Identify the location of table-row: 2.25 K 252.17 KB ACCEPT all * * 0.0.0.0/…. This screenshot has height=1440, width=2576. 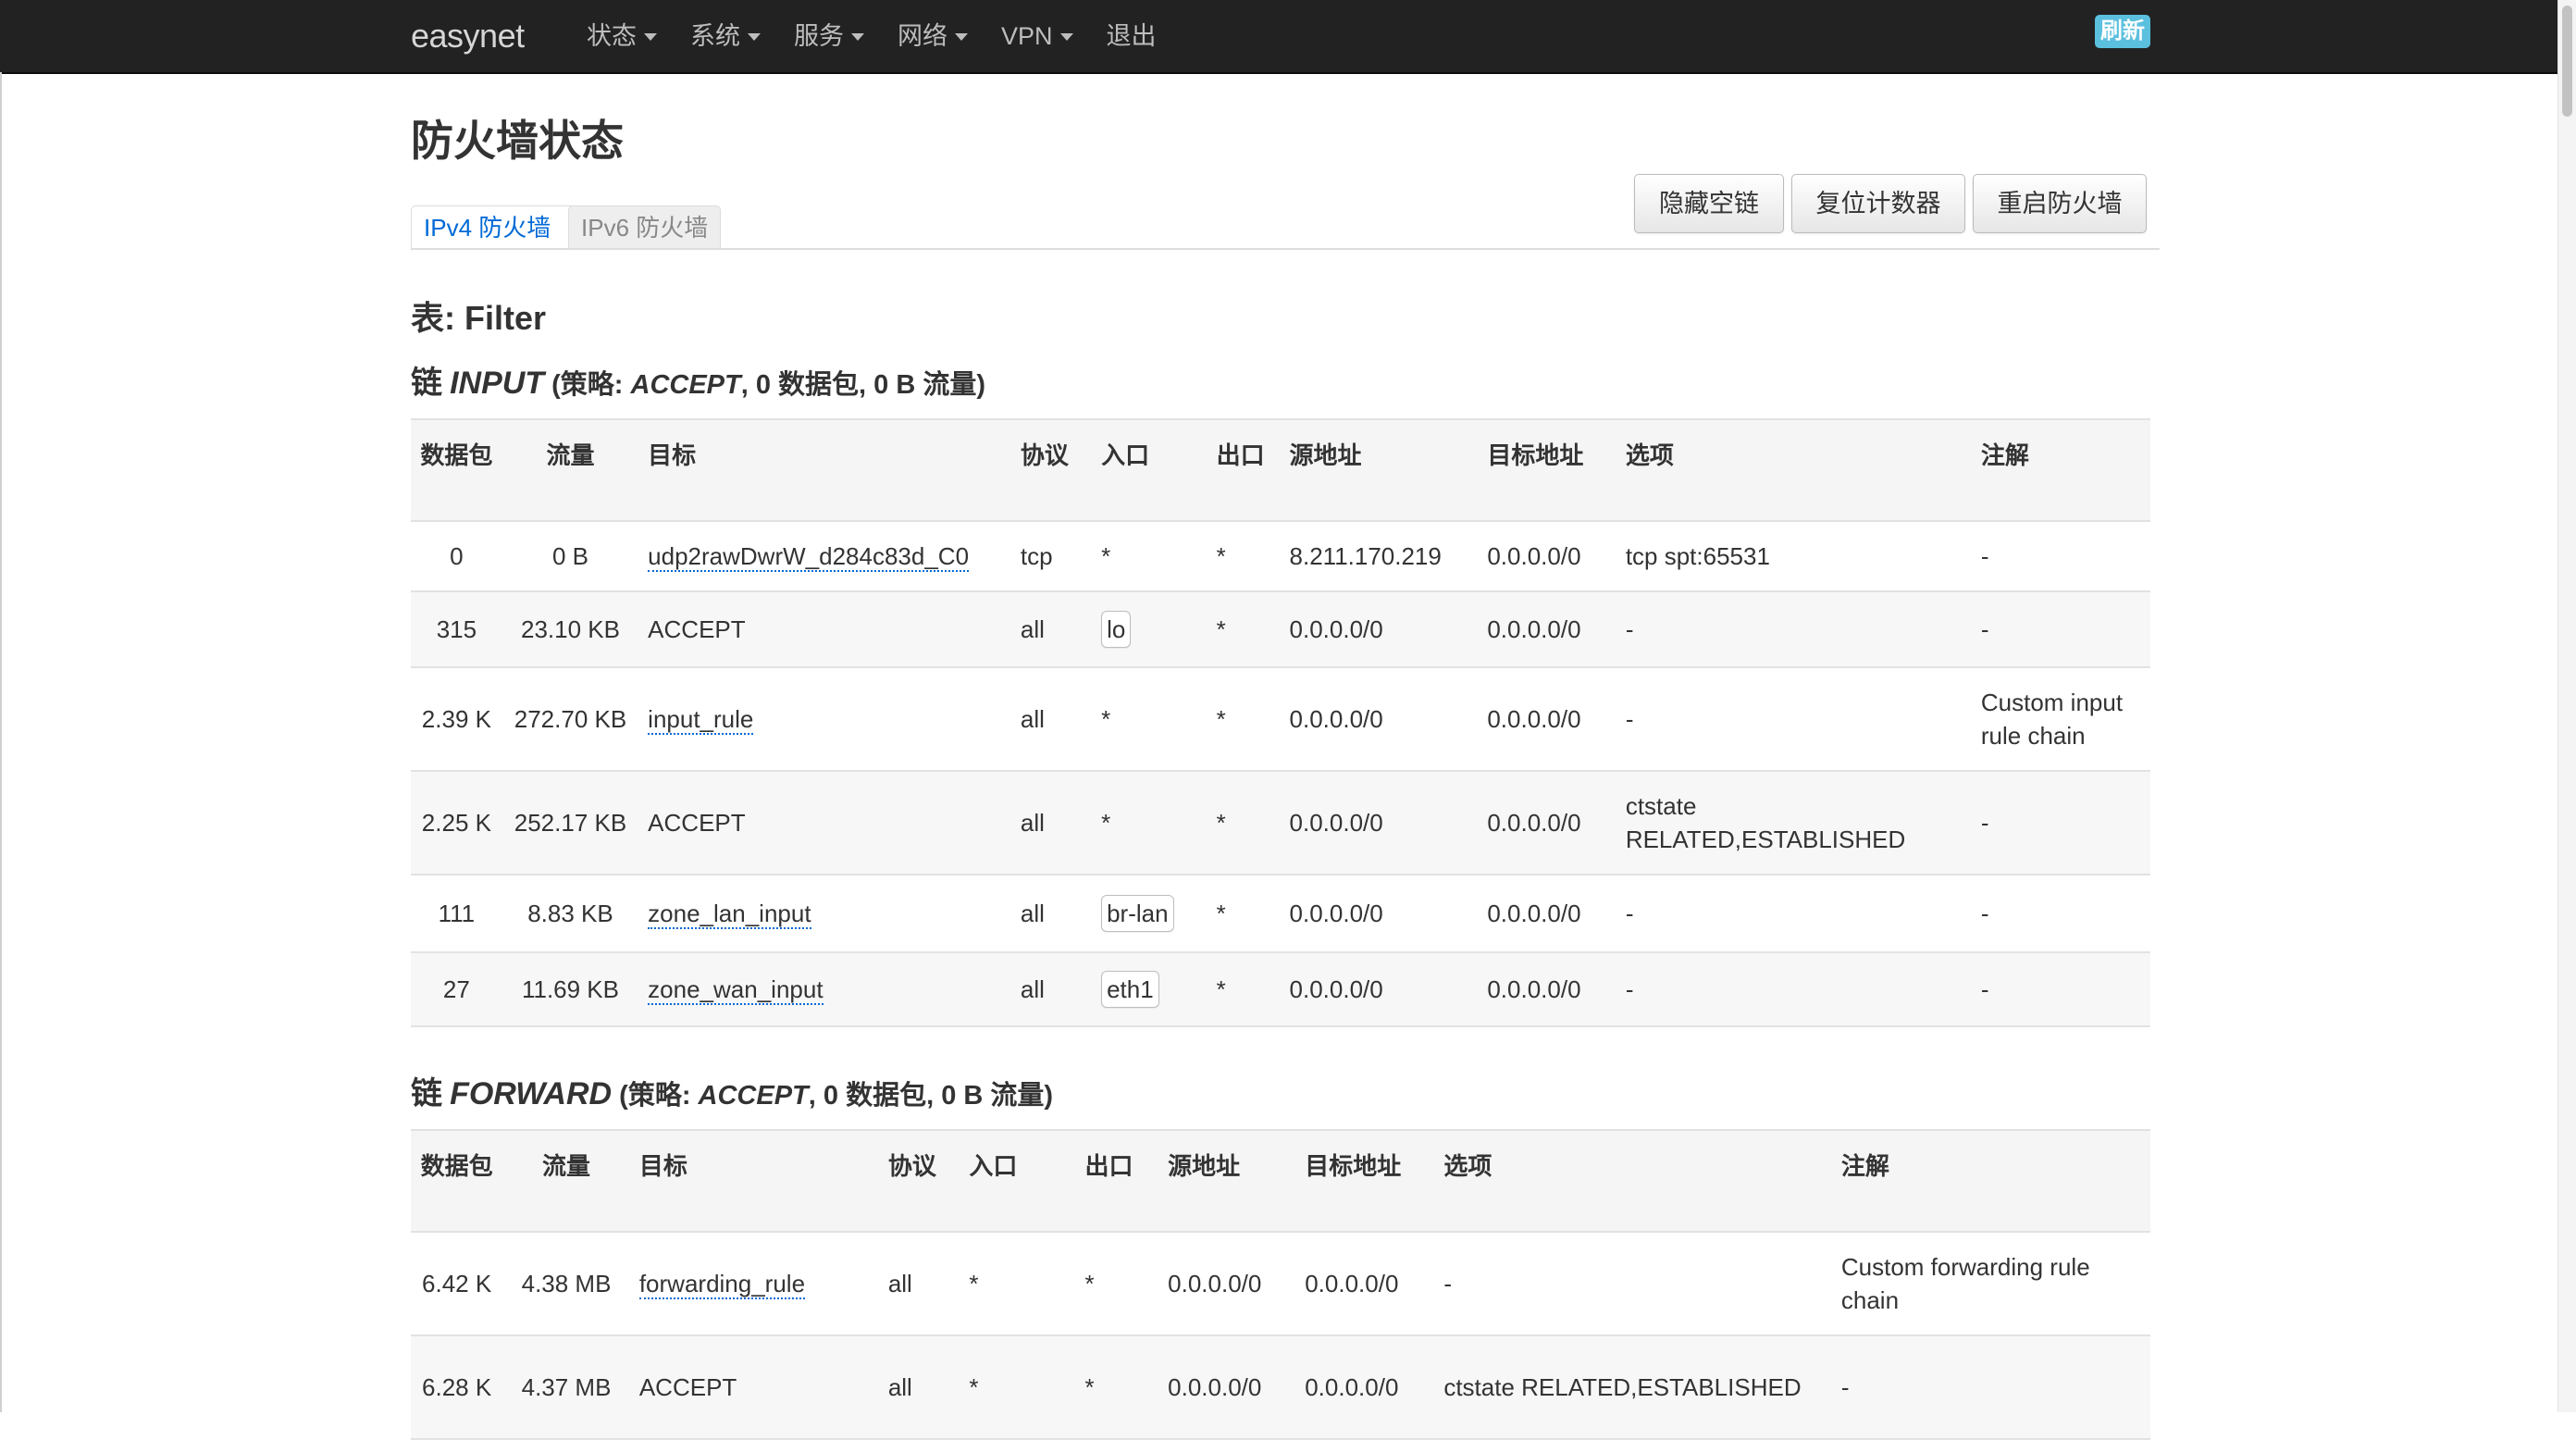
(1280, 823).